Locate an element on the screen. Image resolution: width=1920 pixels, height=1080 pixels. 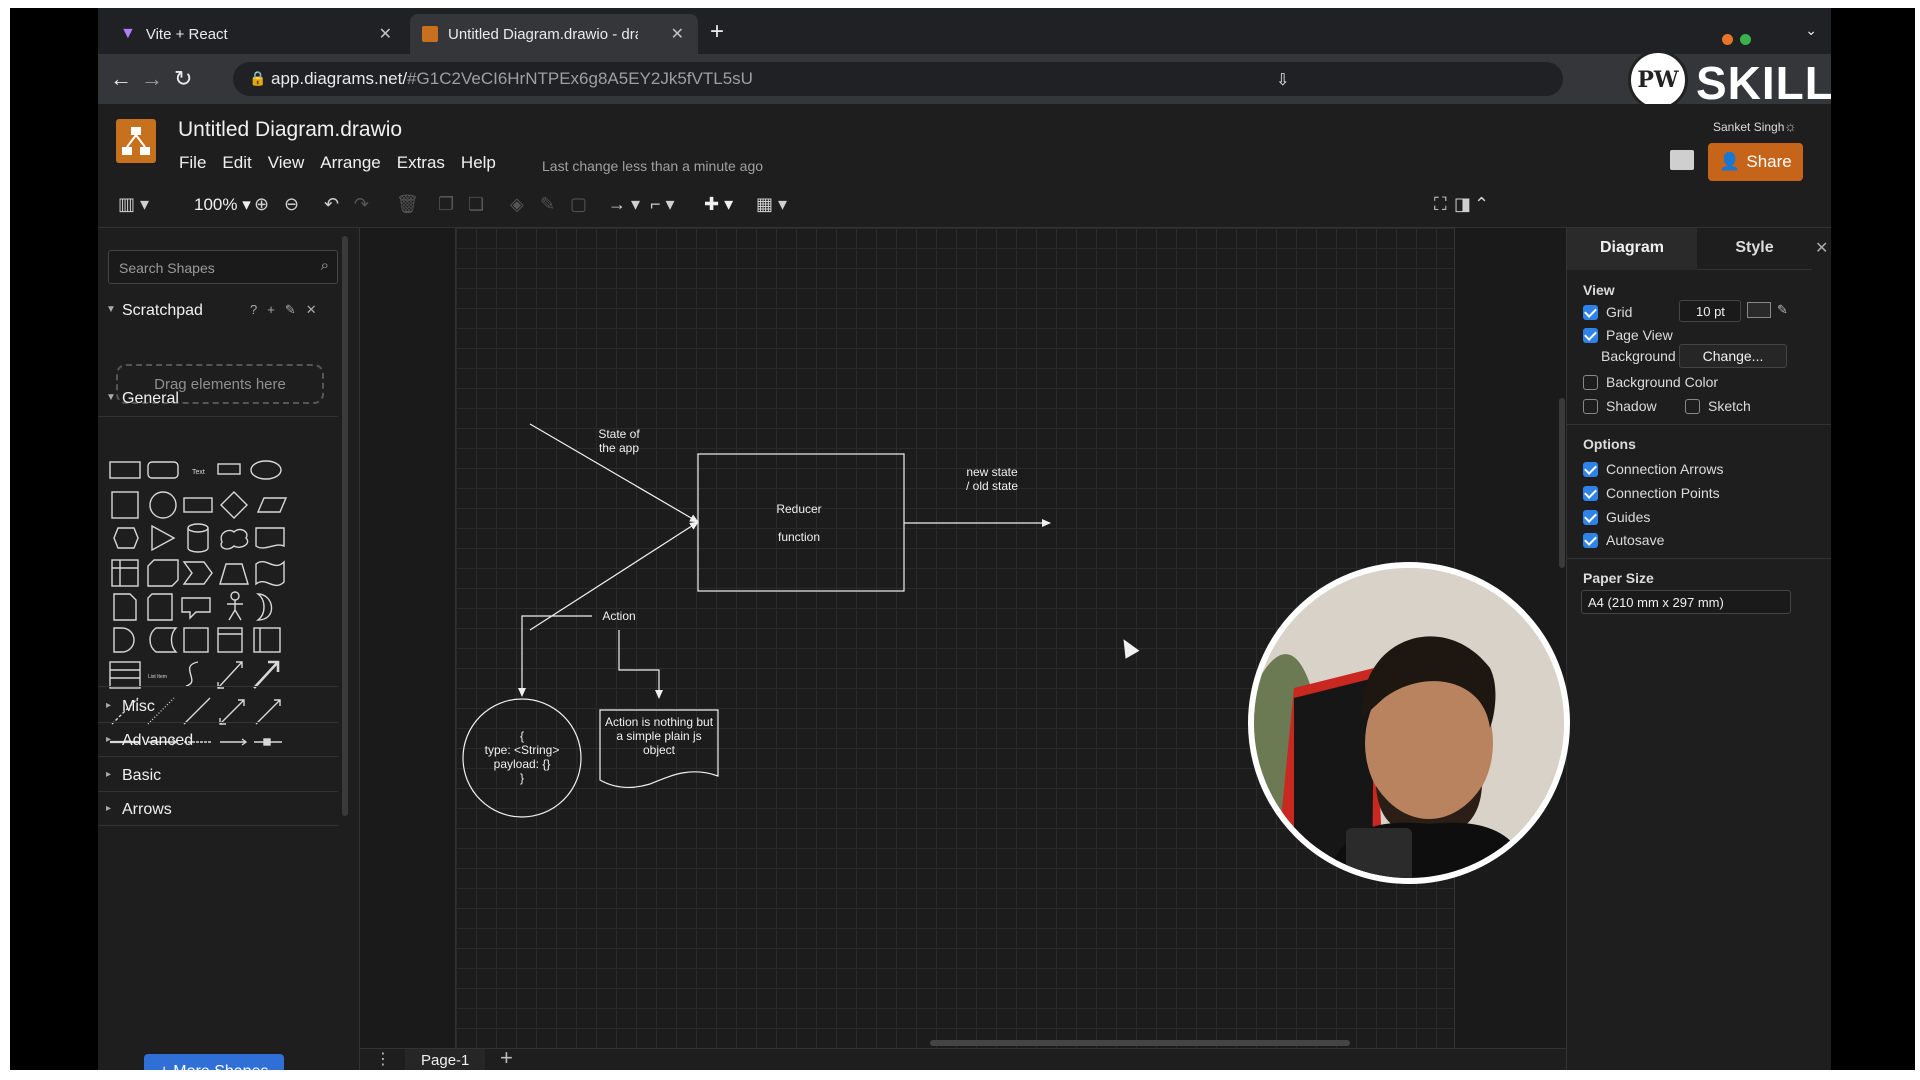
grid-color-swatch is located at coordinates (1759, 310).